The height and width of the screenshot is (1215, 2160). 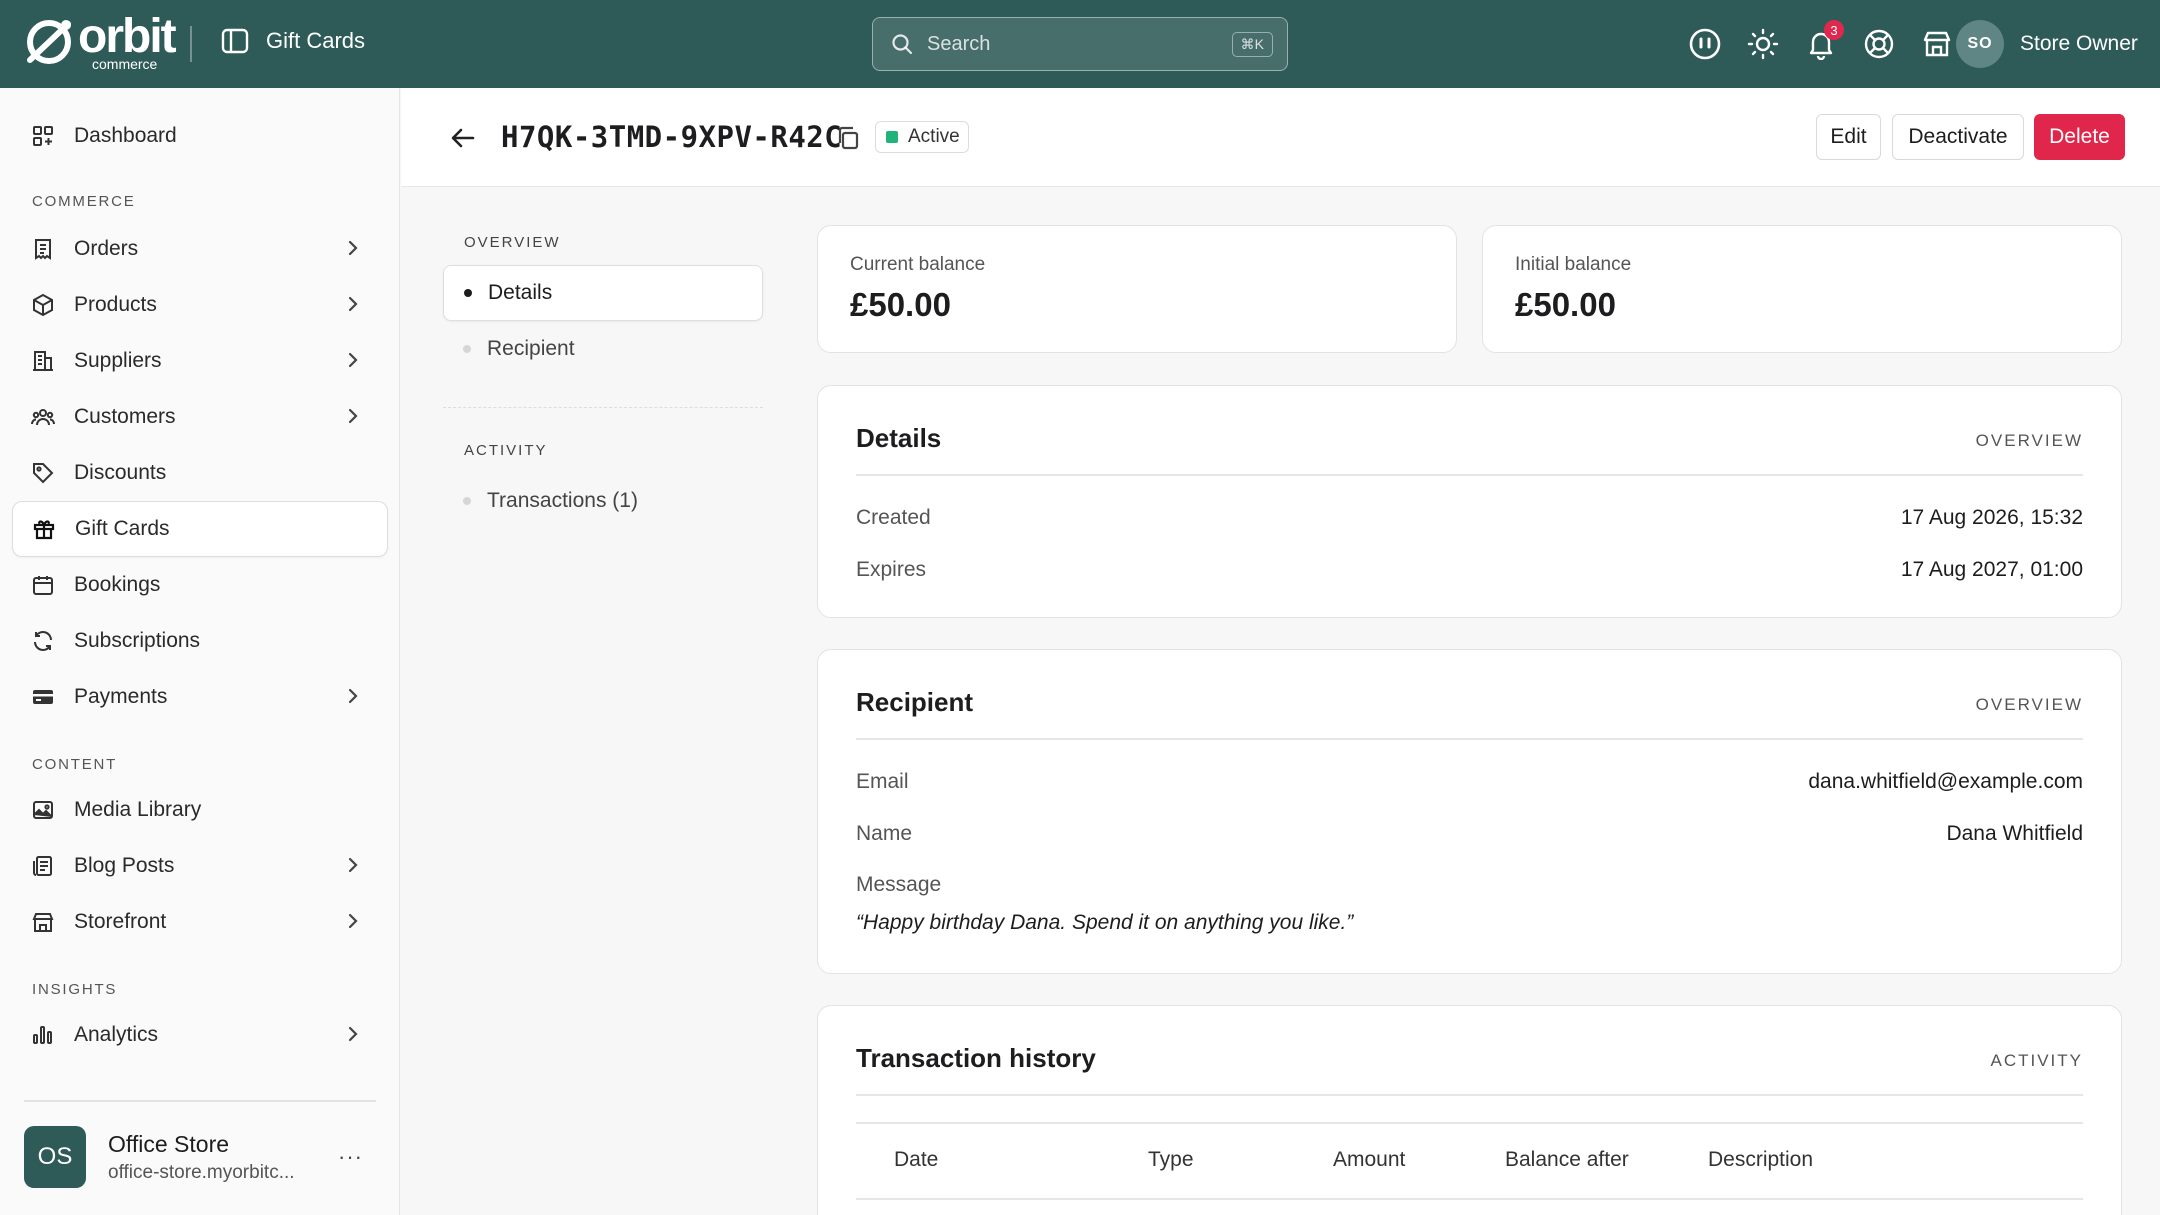 I want to click on column-header-balance-after: Balance after, so click(x=1567, y=1160).